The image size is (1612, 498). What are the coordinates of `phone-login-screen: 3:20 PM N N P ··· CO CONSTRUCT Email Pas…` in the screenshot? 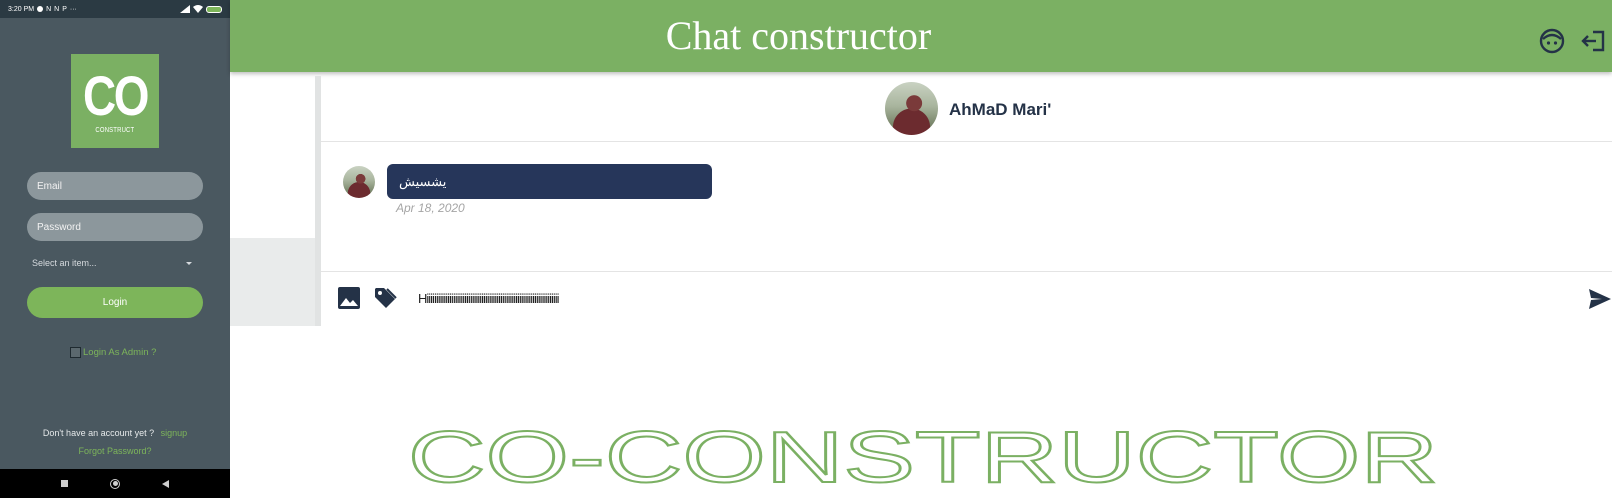 It's located at (115, 249).